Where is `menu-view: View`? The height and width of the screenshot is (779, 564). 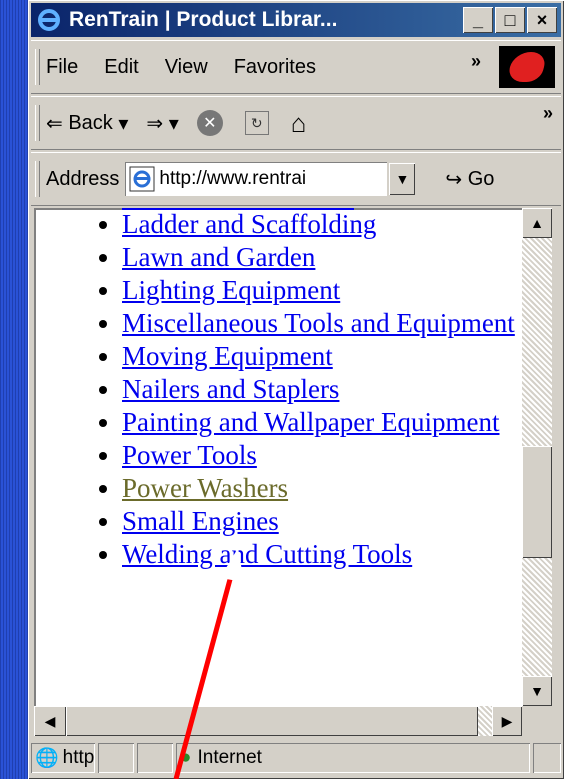
menu-view: View is located at coordinates (186, 67).